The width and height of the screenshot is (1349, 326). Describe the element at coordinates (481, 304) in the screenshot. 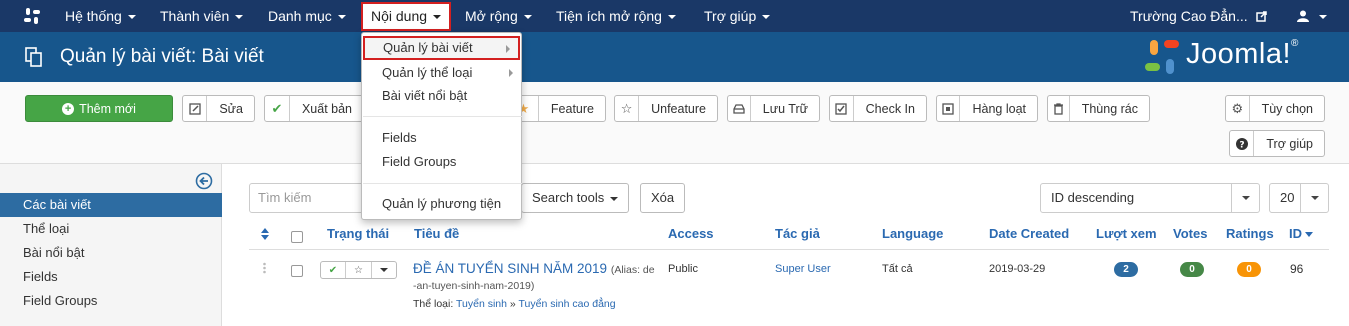

I see `category-parent-link: Tuyển sinh` at that location.